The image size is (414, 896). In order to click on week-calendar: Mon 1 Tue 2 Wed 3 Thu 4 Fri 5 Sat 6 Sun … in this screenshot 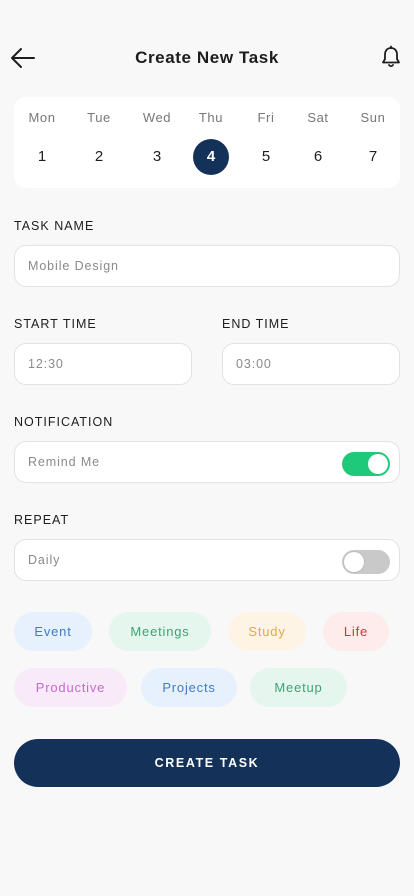, I will do `click(207, 142)`.